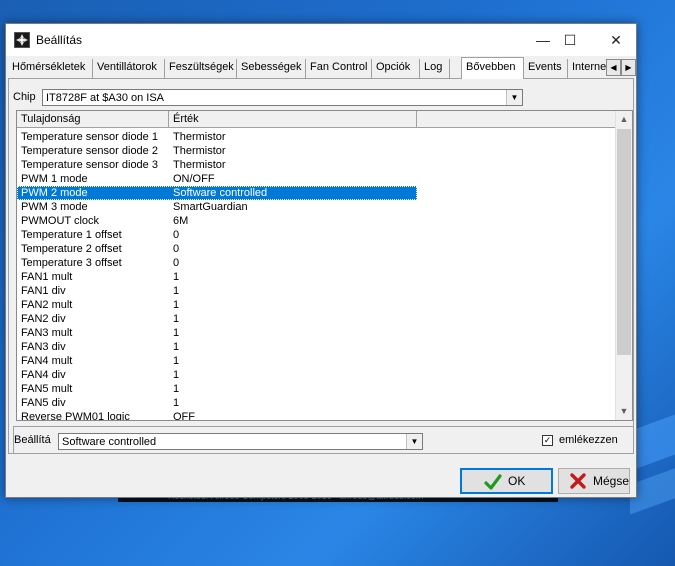 This screenshot has height=566, width=675. Describe the element at coordinates (129, 68) in the screenshot. I see `tab-fans: Ventillátorok` at that location.